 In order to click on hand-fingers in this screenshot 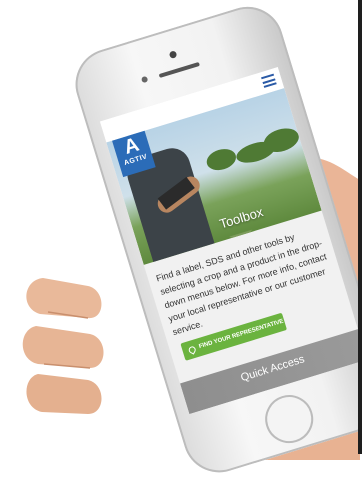, I will do `click(63, 346)`.